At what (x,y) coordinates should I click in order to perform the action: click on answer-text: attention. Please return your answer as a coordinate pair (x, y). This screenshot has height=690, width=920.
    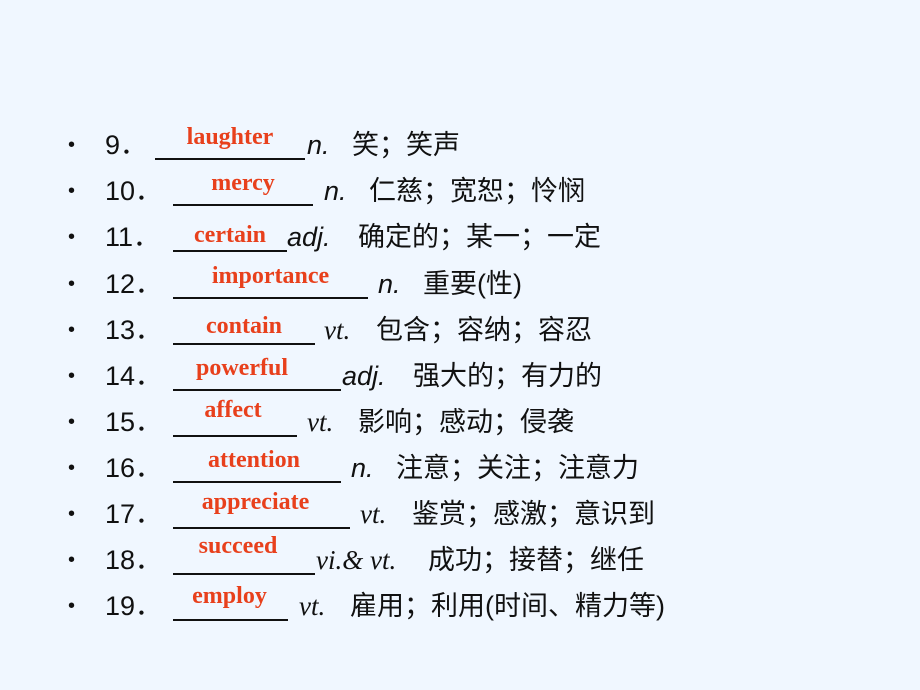
    Looking at the image, I should click on (254, 460).